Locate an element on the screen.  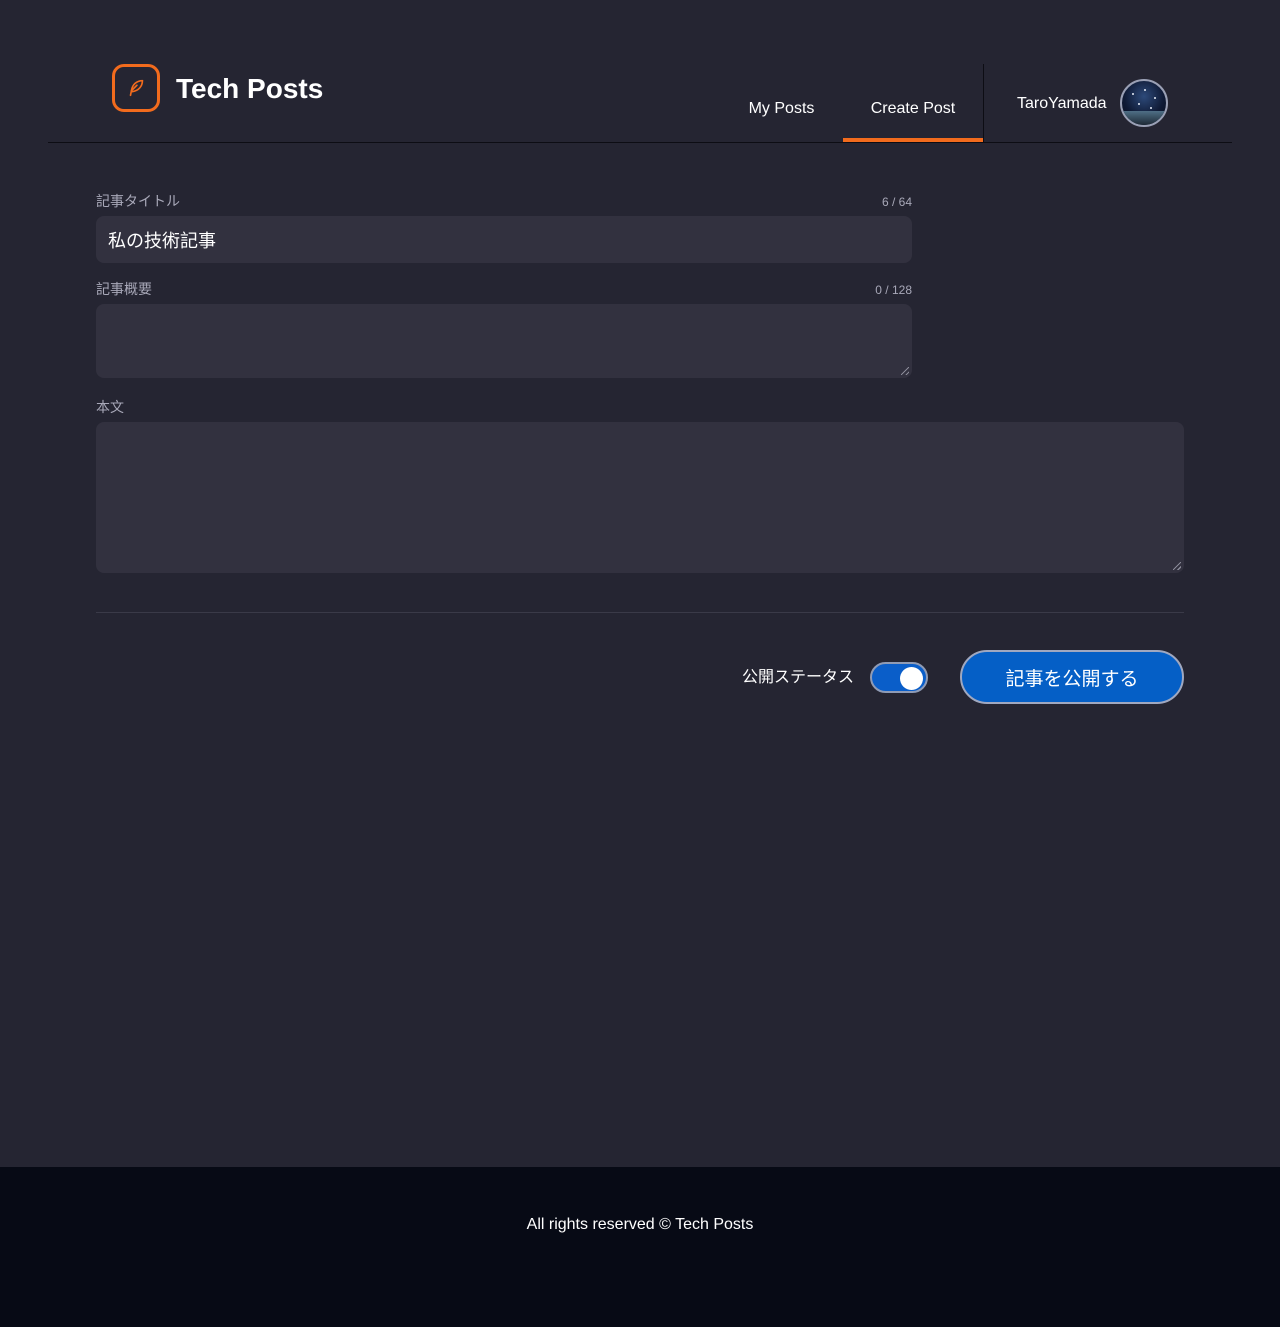
nav-tab-my-posts: My Posts is located at coordinates (781, 103).